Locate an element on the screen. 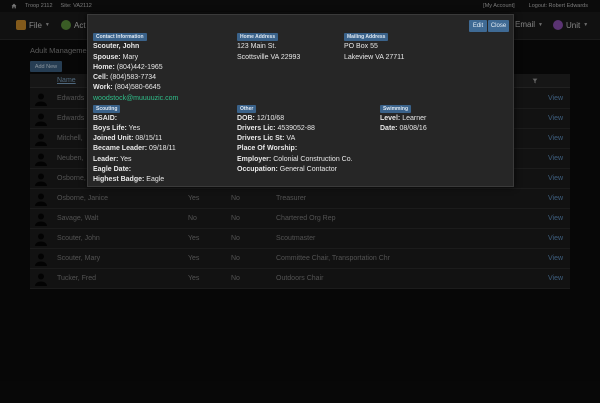 The height and width of the screenshot is (403, 600). swim-level-row: Level: Learner is located at coordinates (403, 118).